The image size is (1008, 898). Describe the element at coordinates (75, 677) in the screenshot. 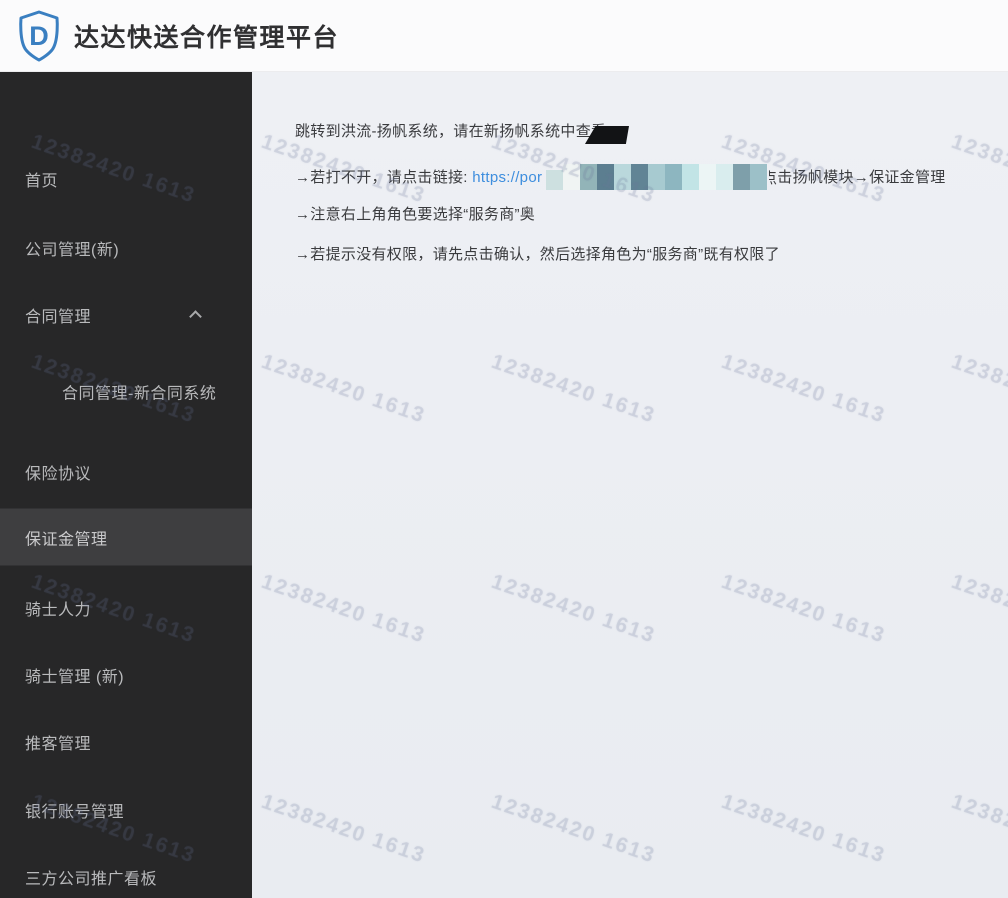

I see `sidebar-item-label: 骑士管理 (新)` at that location.